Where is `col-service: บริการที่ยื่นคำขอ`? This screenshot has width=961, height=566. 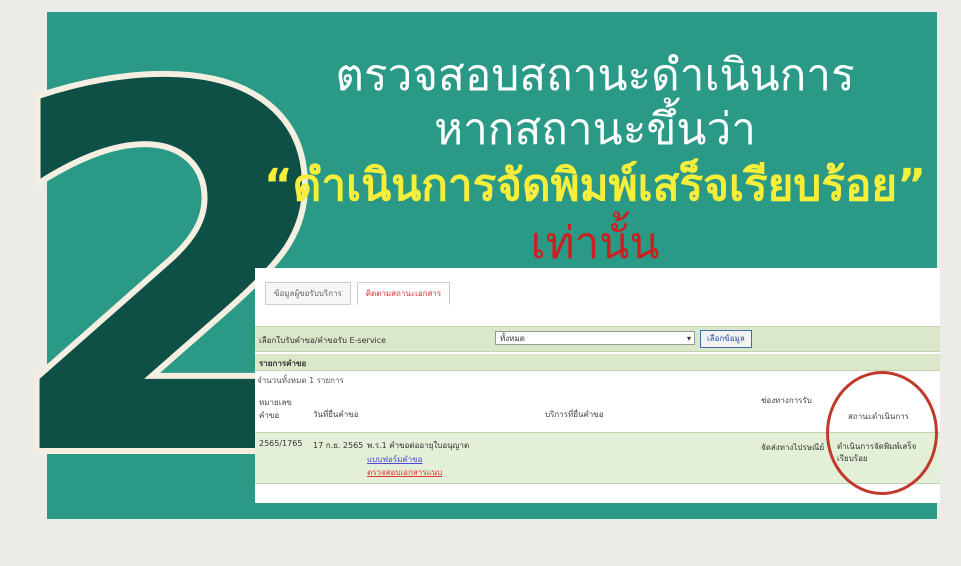
col-service: บริการที่ยื่นคำขอ is located at coordinates (574, 414).